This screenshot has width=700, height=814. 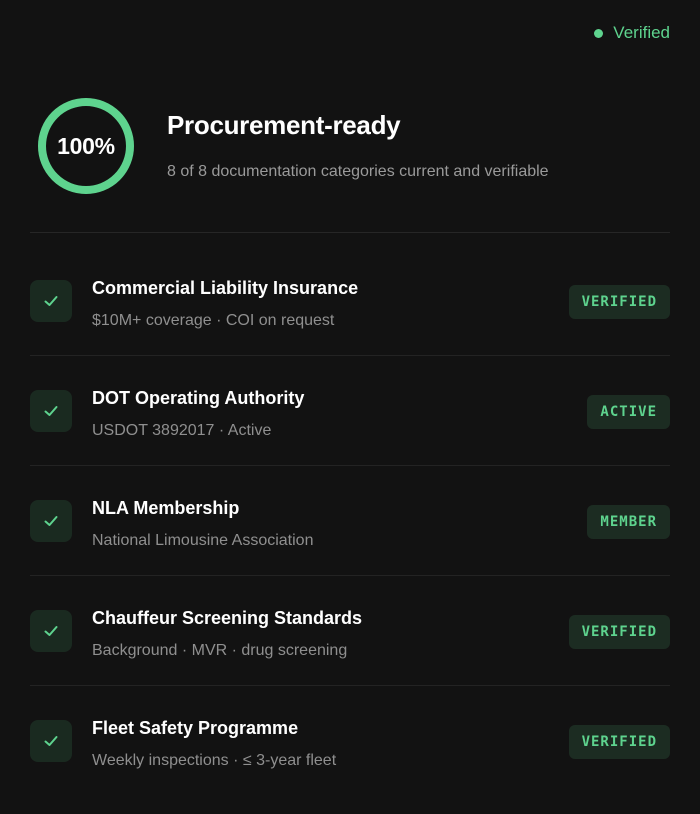 I want to click on divider, so click(x=350, y=232).